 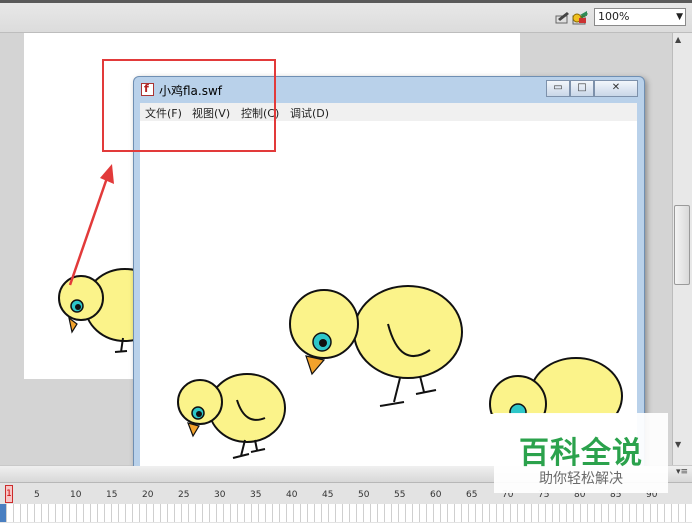 What do you see at coordinates (678, 39) in the screenshot?
I see `scroll-up-arrow-icon: ▲` at bounding box center [678, 39].